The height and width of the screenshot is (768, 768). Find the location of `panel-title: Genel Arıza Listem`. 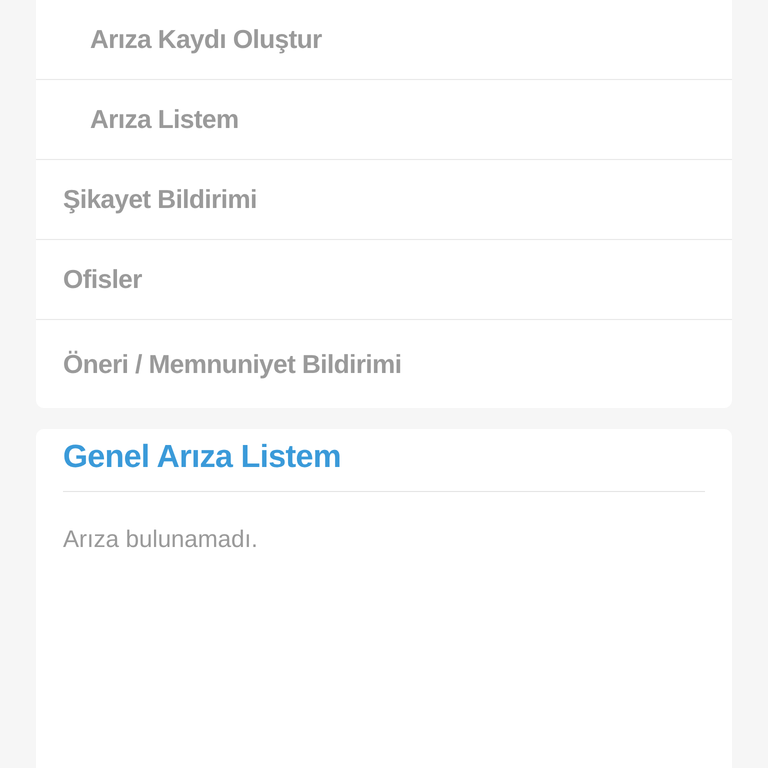

panel-title: Genel Arıza Listem is located at coordinates (384, 464).